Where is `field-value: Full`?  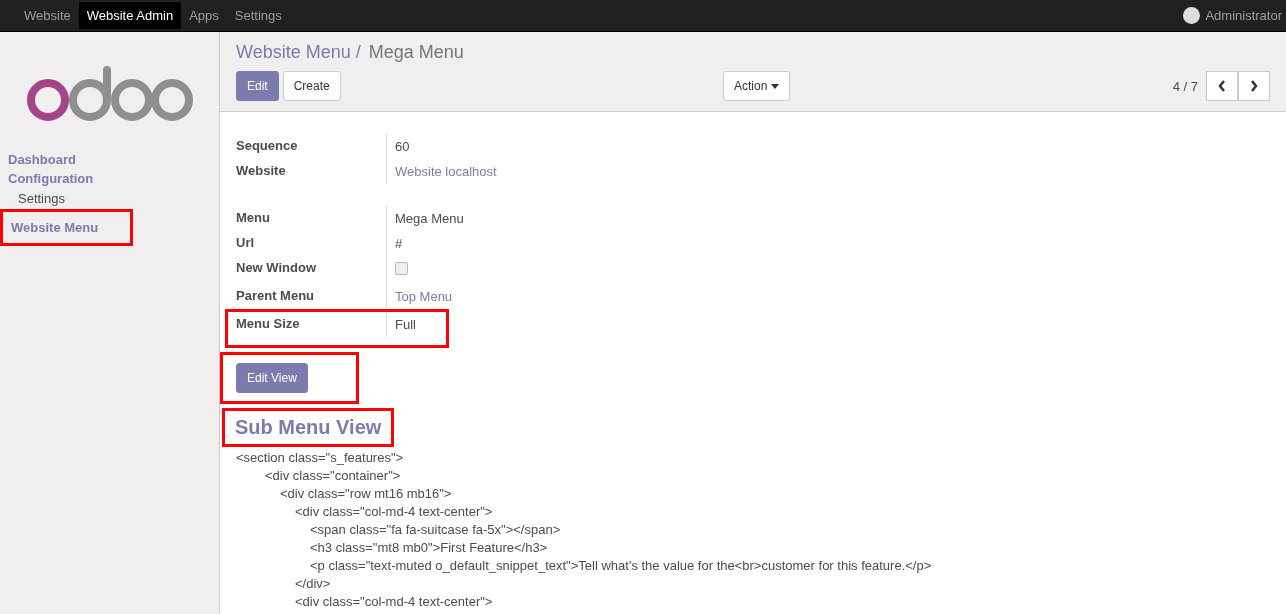
field-value: Full is located at coordinates (416, 324).